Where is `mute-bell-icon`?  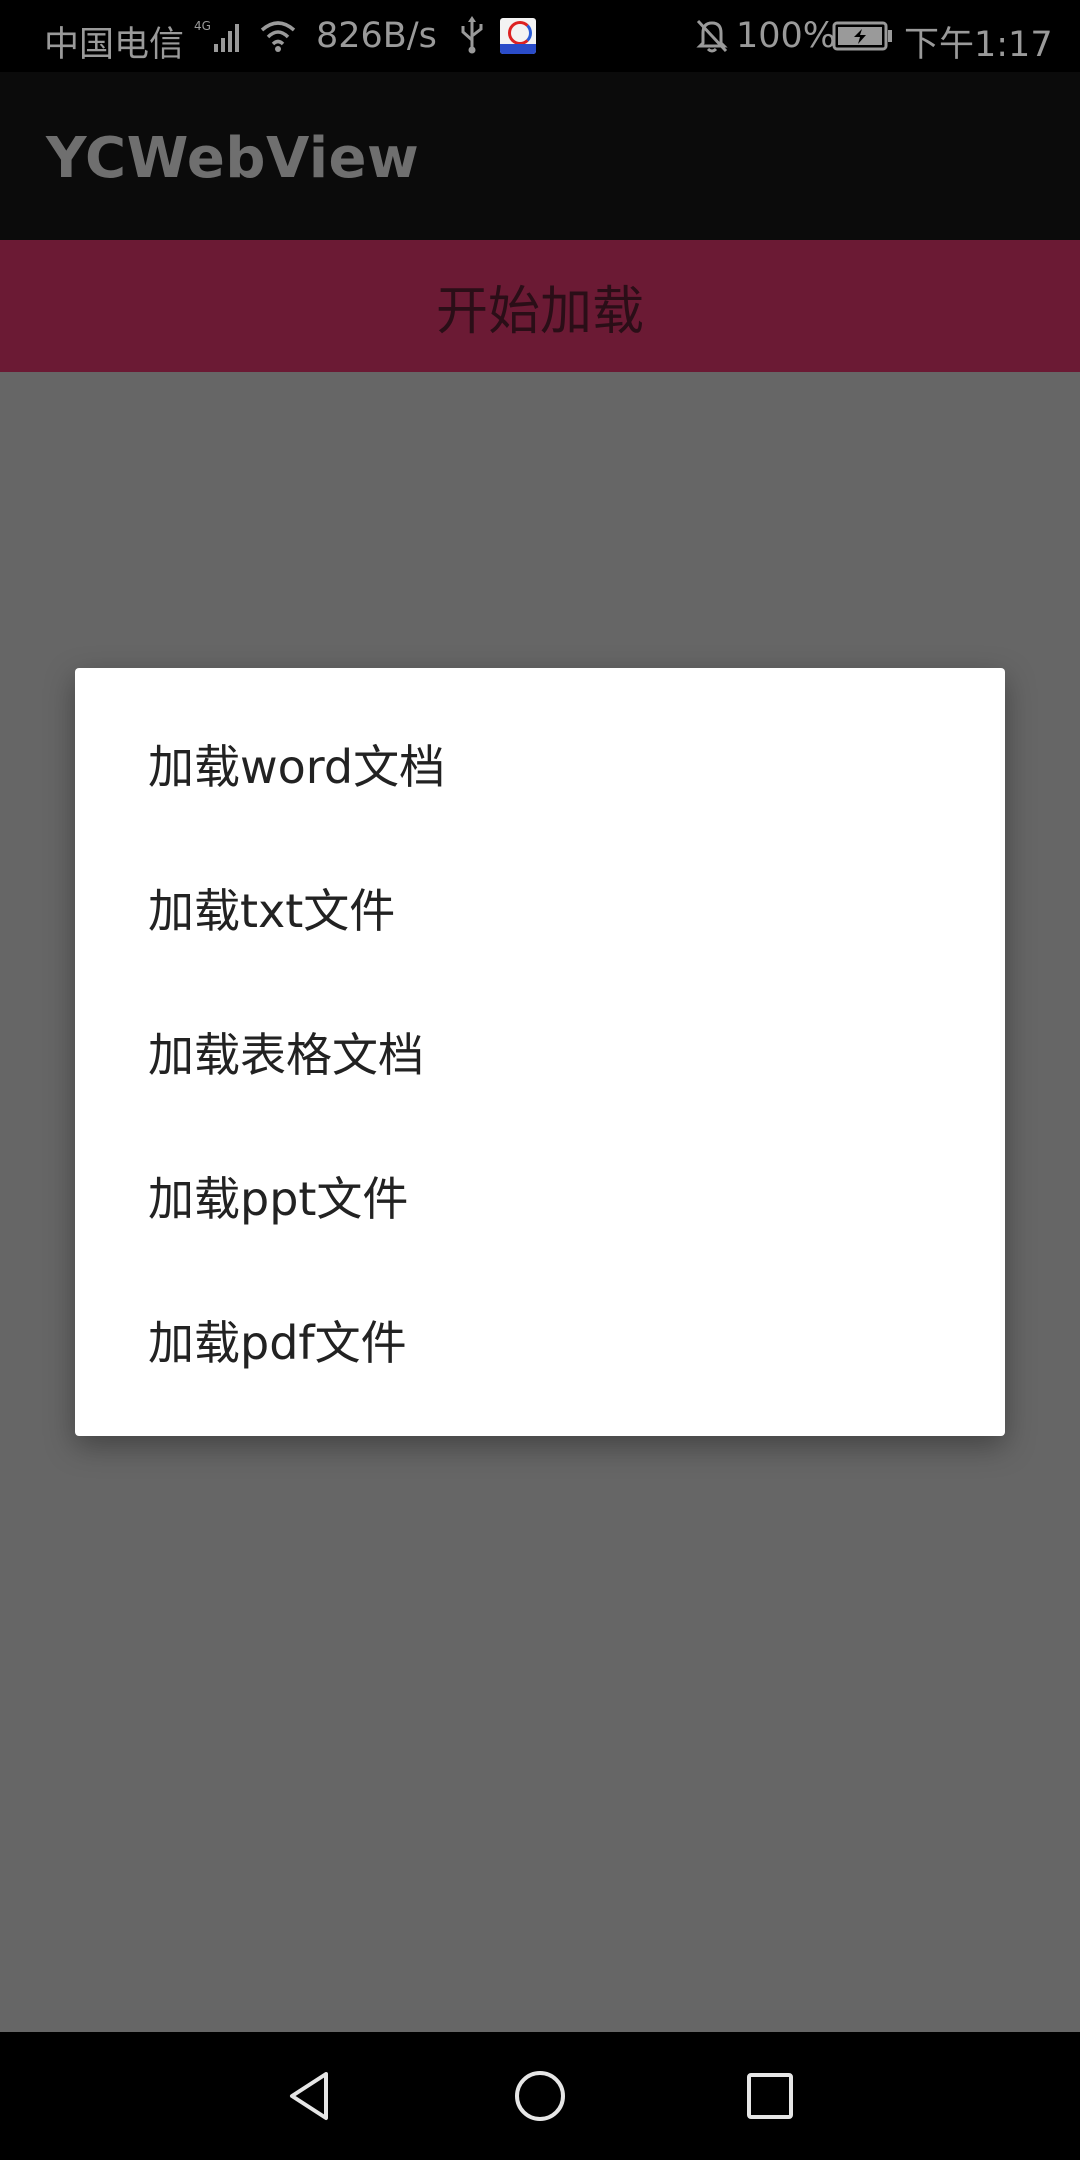
mute-bell-icon is located at coordinates (712, 40).